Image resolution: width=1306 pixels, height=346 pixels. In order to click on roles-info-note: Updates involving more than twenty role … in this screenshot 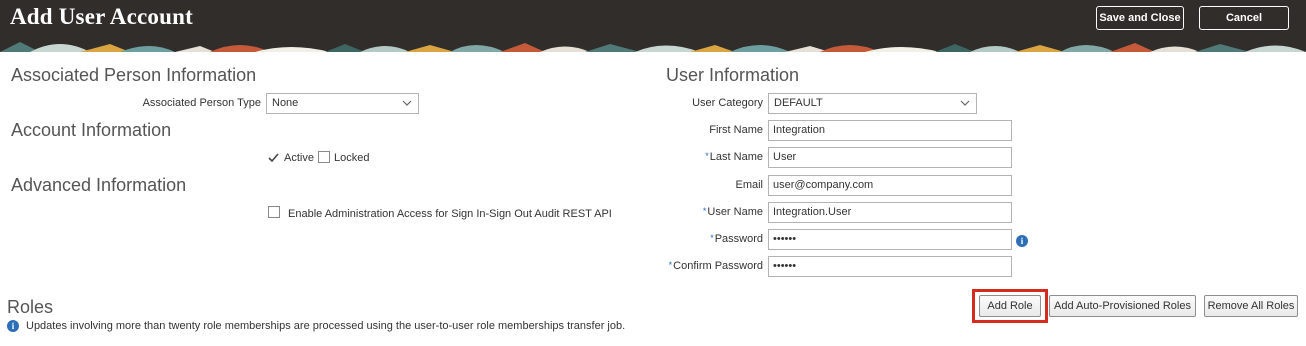, I will do `click(326, 326)`.